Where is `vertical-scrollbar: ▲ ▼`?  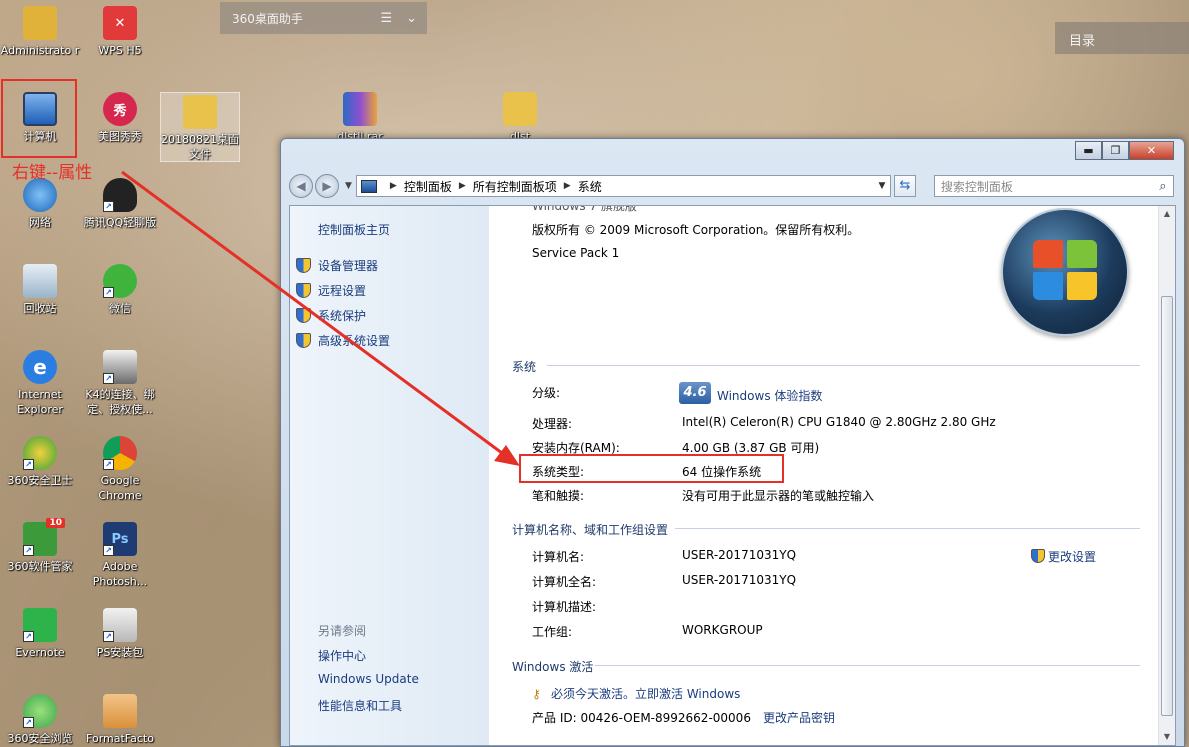
vertical-scrollbar: ▲ ▼ is located at coordinates (1166, 475).